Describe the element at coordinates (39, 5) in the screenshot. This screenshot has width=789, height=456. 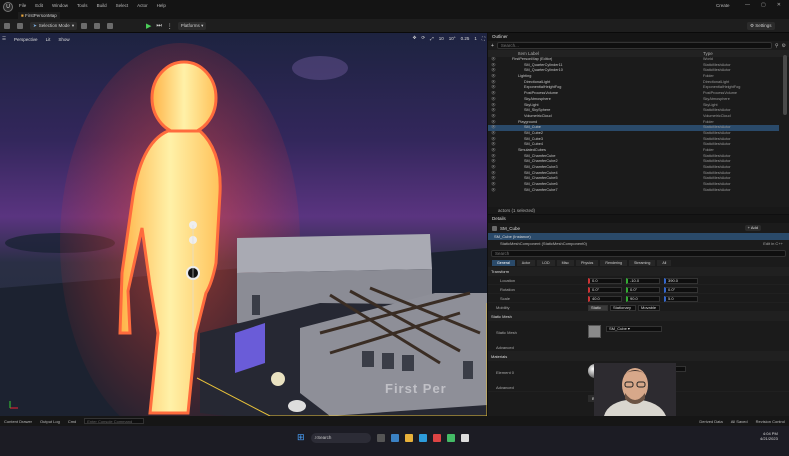
I see `menu-edit: Edit` at that location.